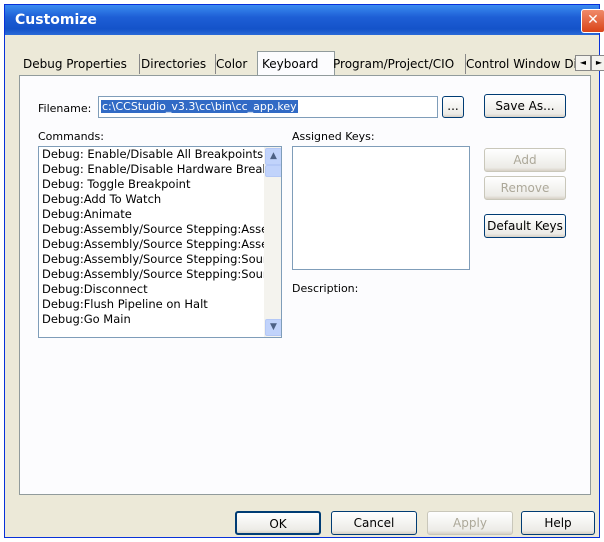 This screenshot has height=542, width=604. I want to click on window-title: Customize, so click(56, 20).